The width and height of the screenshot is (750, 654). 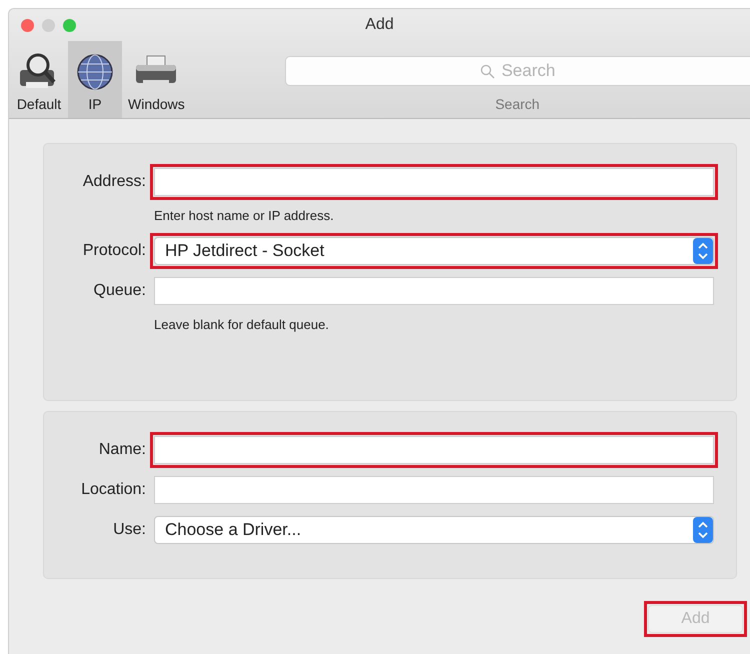 I want to click on field-label: Queue:, so click(x=119, y=291).